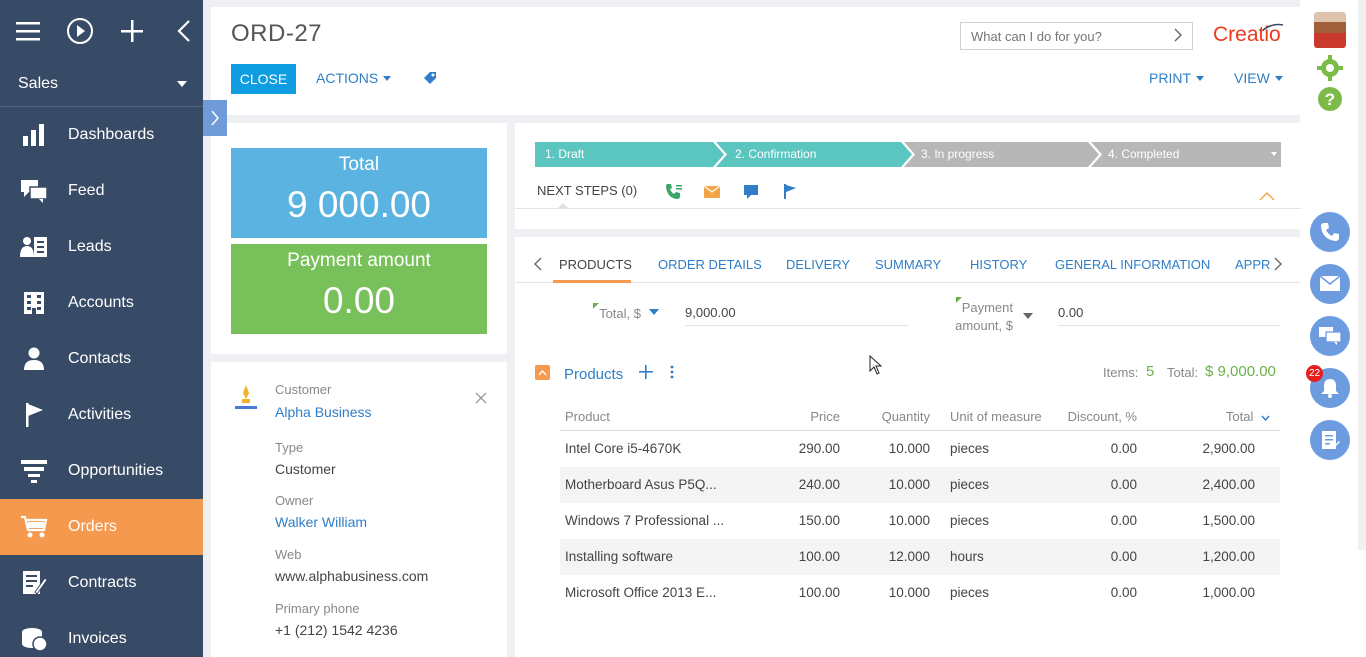 This screenshot has height=657, width=1366. I want to click on cell-quantity: 10.000, so click(909, 484).